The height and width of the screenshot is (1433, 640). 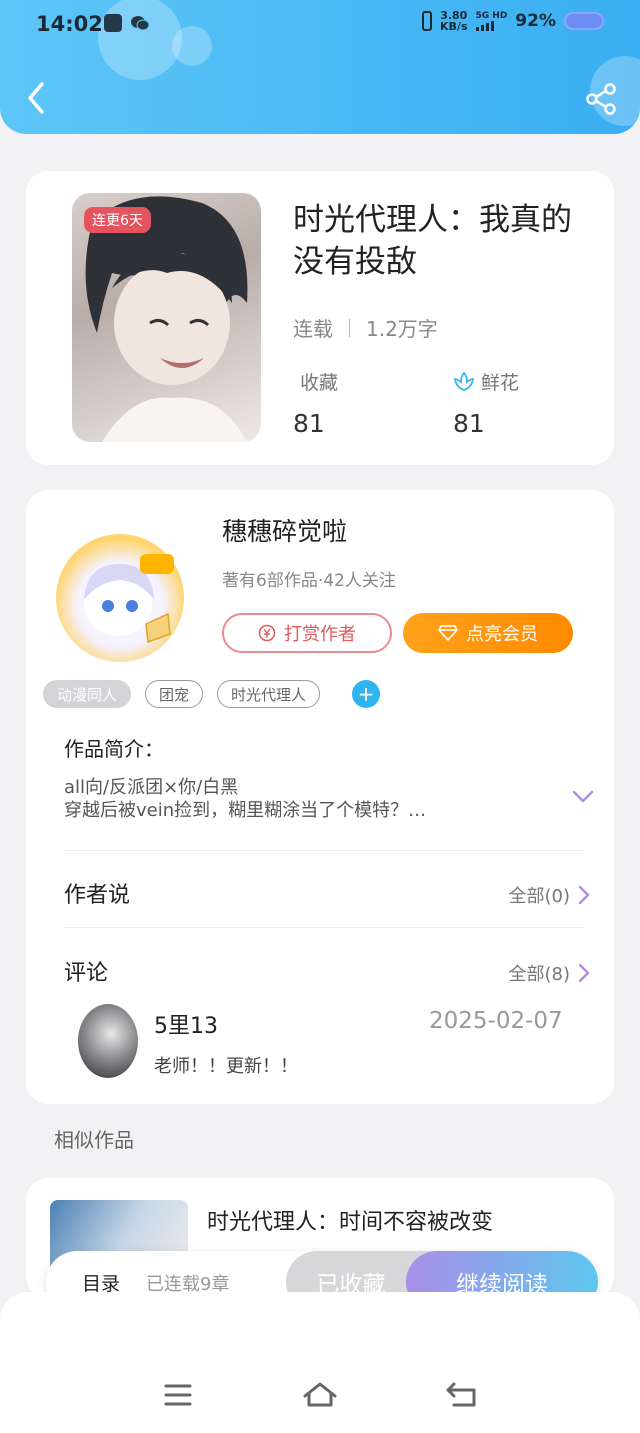 What do you see at coordinates (320, 67) in the screenshot?
I see `header: 14:02 3.80 KB/s 5G HD 92%` at bounding box center [320, 67].